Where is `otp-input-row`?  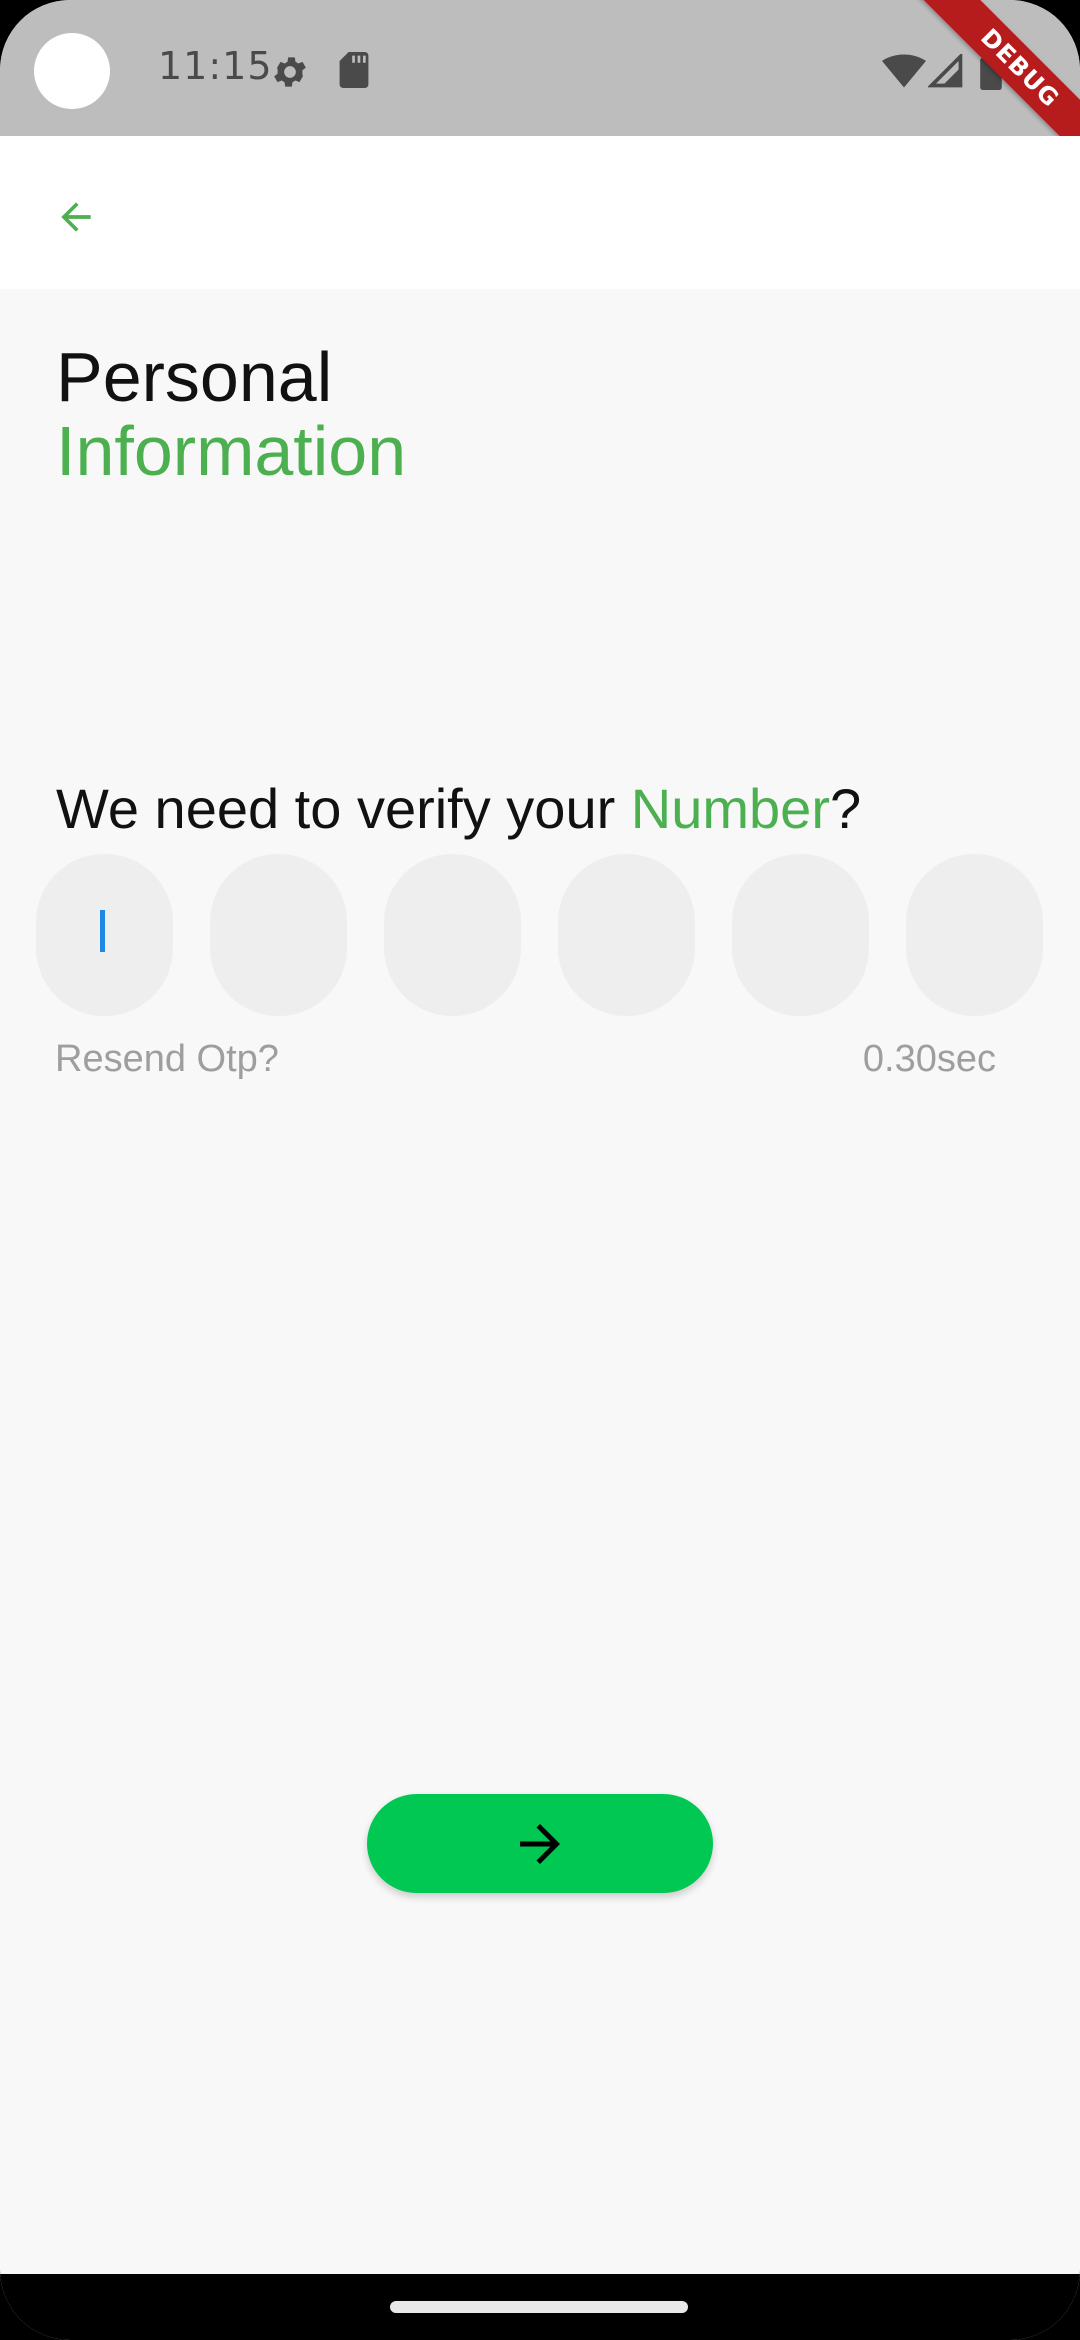
otp-input-row is located at coordinates (540, 935).